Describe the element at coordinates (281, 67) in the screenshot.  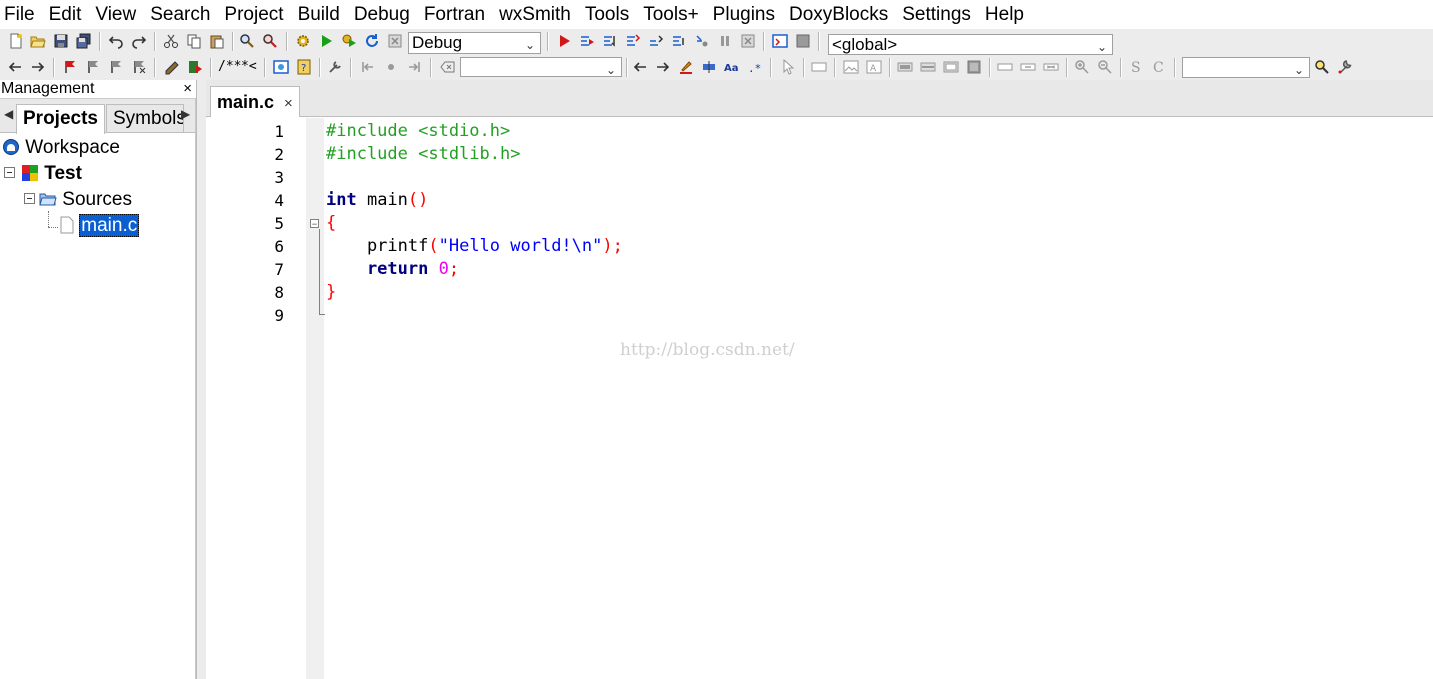
I see `html-output-icon` at that location.